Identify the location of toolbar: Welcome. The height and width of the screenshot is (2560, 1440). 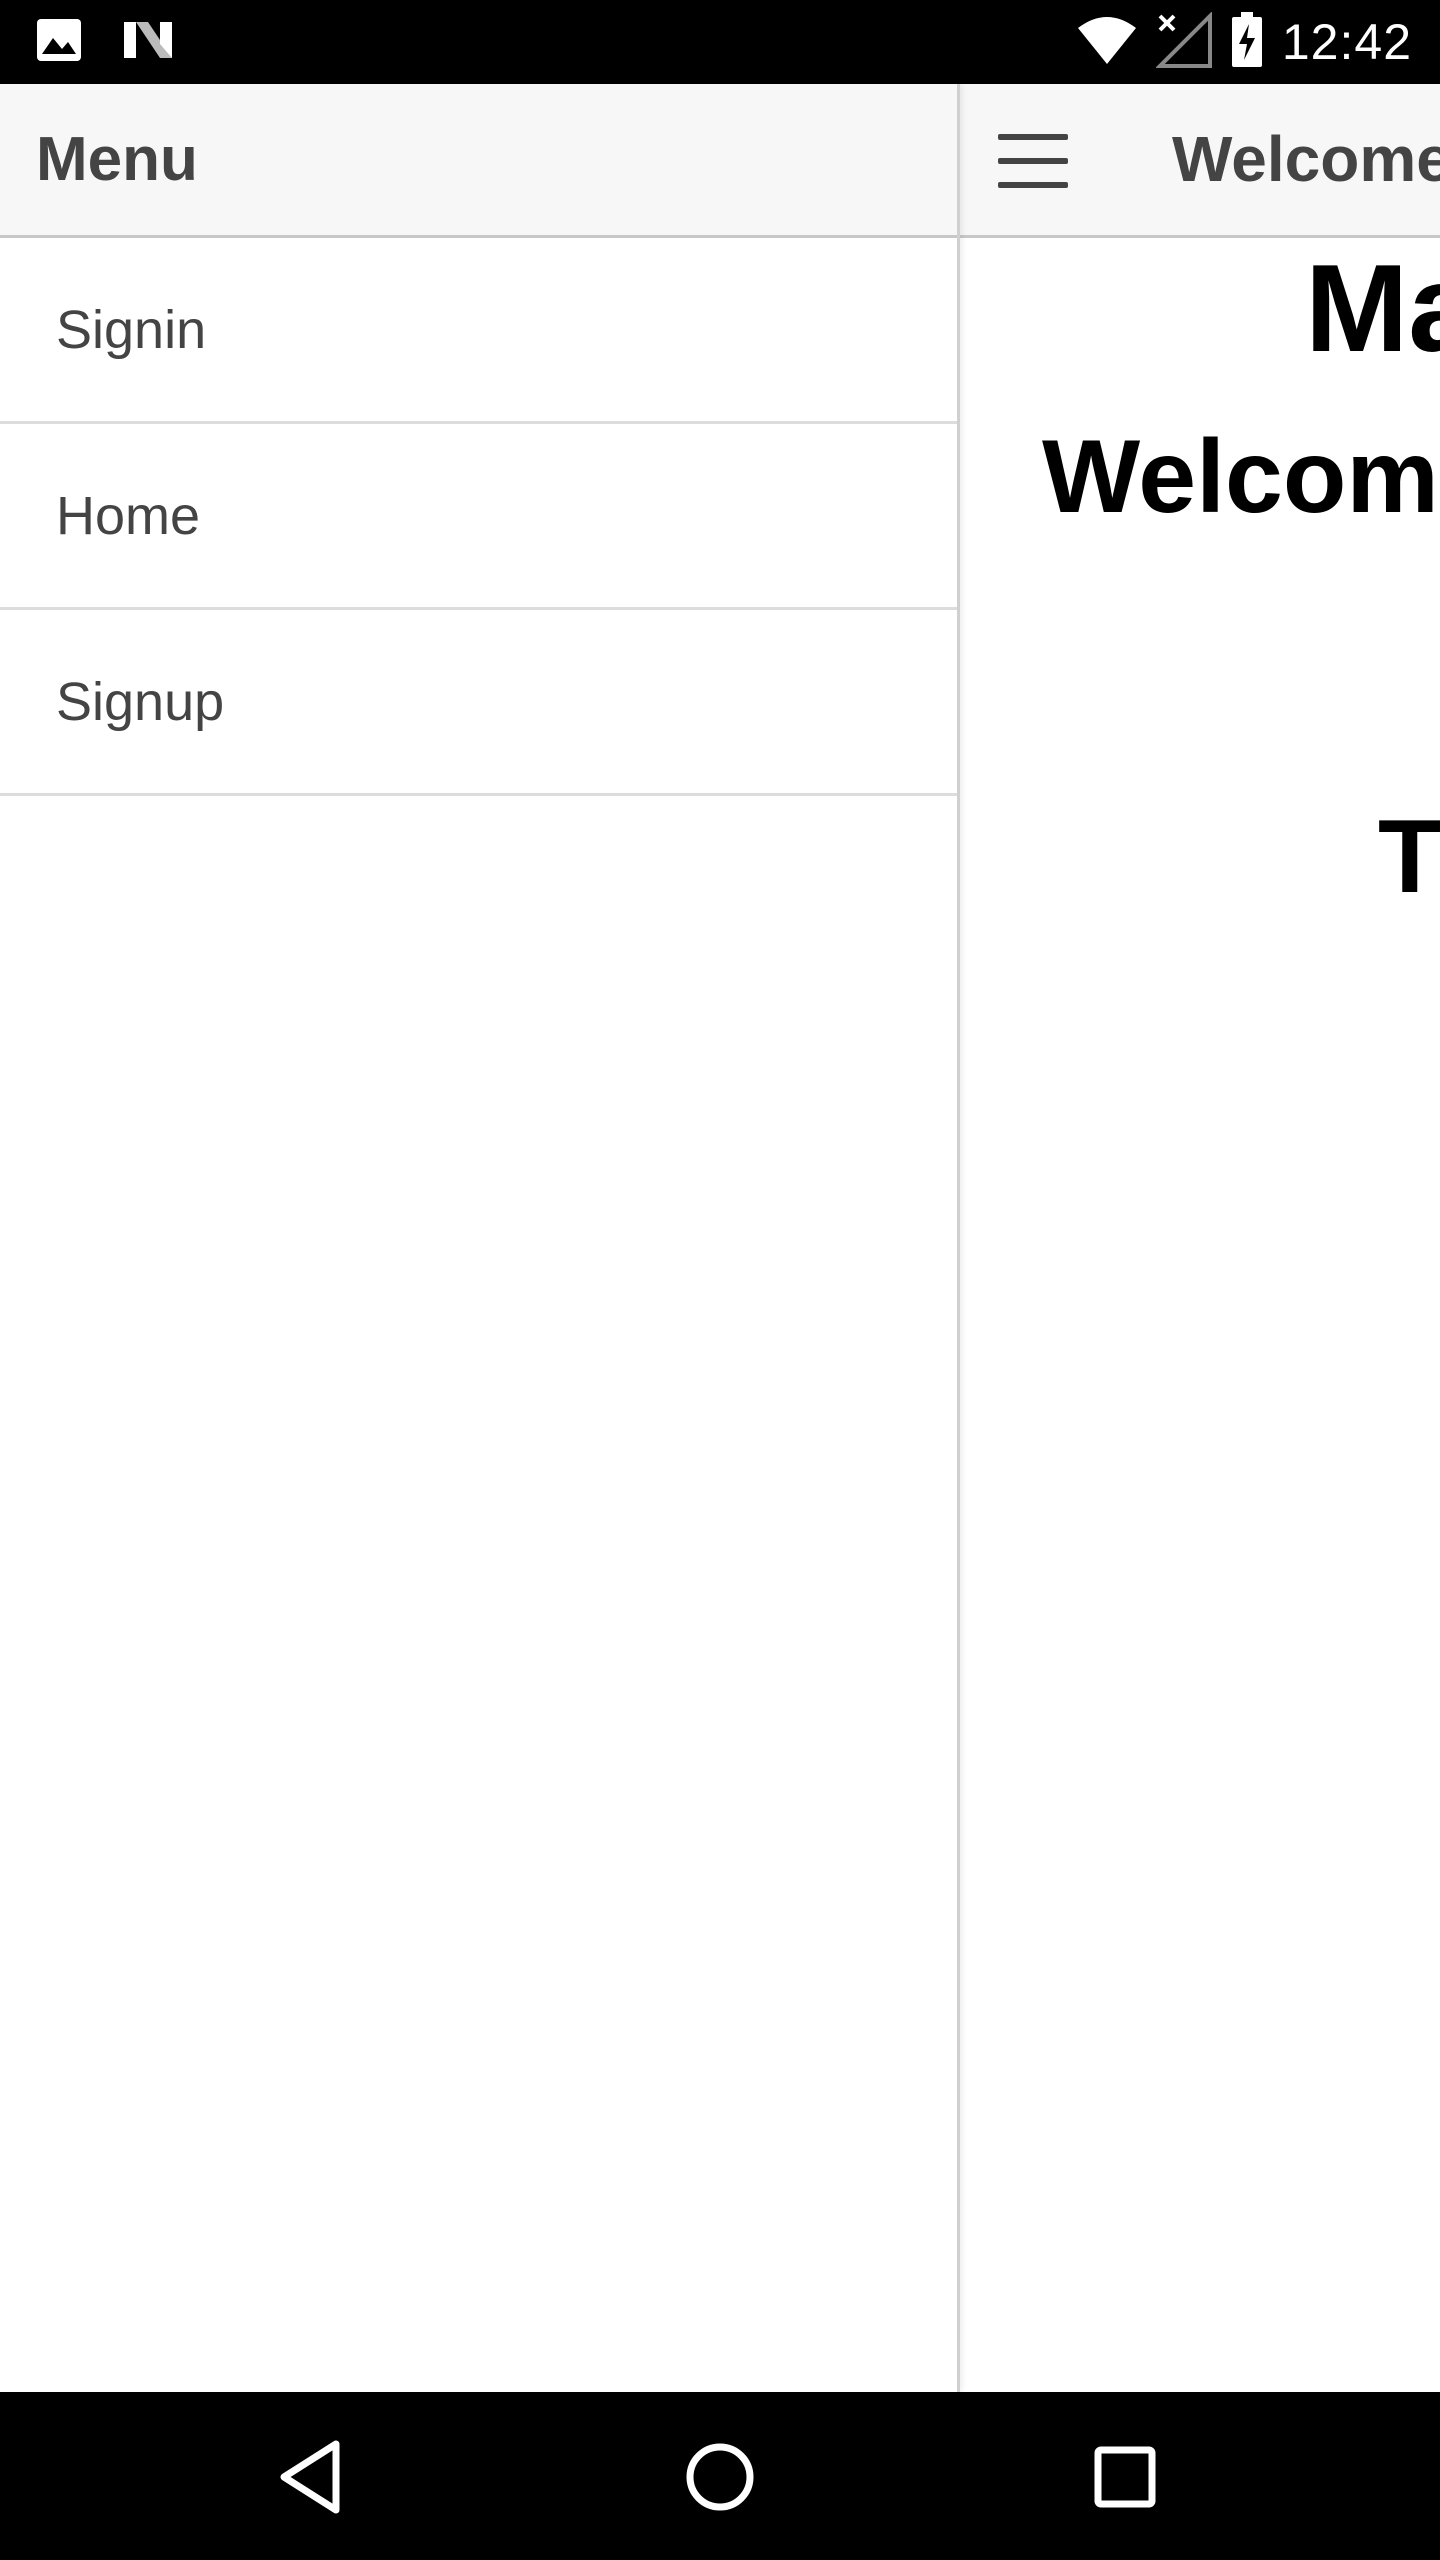
(1200, 161).